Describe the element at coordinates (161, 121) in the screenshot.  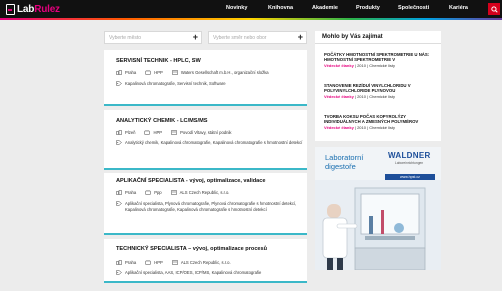
I see `job-title: ANALYTICKÝ CHEMIK - LC/MS/MS` at that location.